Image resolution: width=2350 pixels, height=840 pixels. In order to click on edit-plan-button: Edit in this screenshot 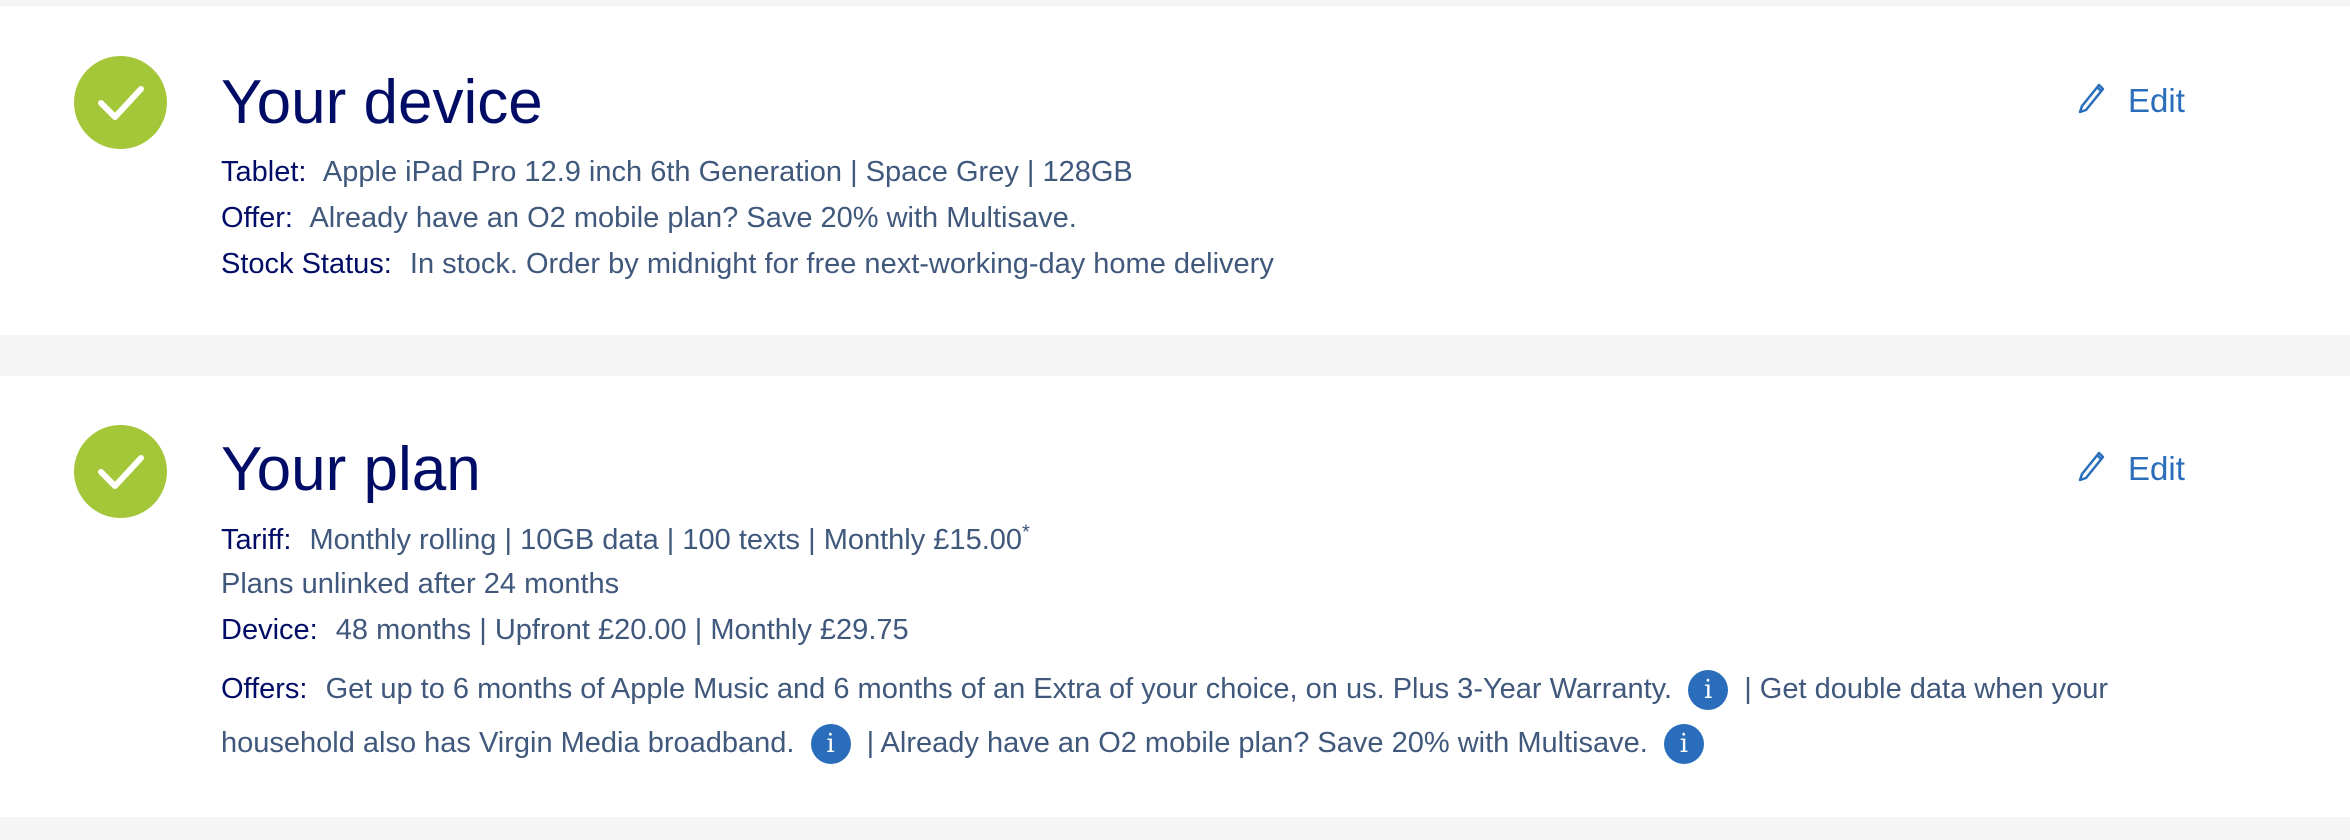, I will do `click(2130, 469)`.